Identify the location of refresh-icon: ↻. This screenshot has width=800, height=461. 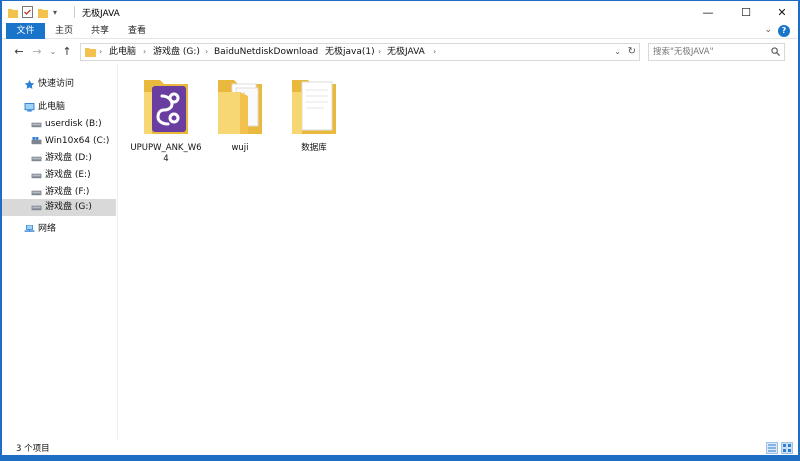
(632, 52).